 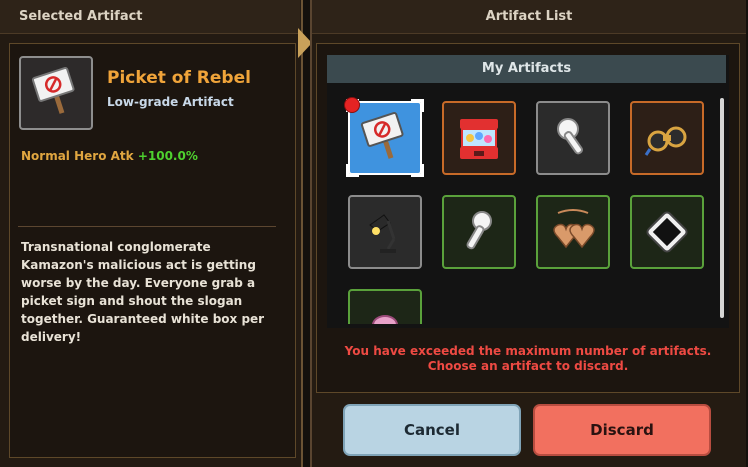 What do you see at coordinates (81, 16) in the screenshot?
I see `panel-title: Selected Artifact` at bounding box center [81, 16].